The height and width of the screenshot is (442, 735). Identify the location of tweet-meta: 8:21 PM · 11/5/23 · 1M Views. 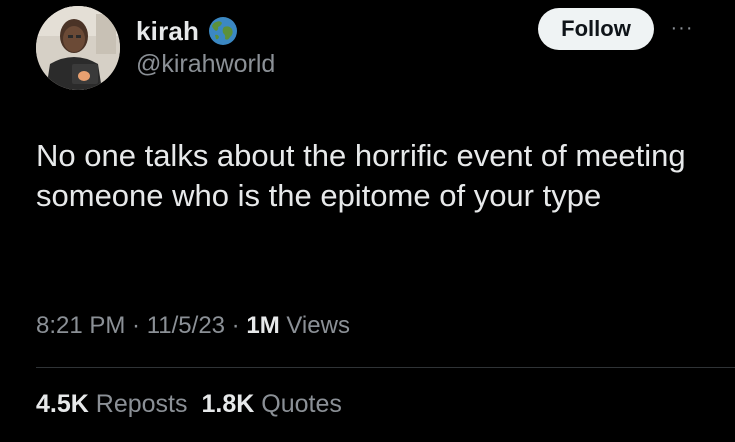
(193, 326).